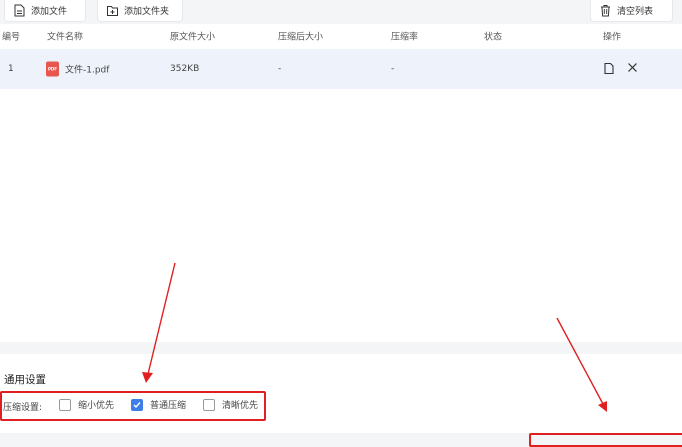  I want to click on row-ratio: -, so click(393, 69).